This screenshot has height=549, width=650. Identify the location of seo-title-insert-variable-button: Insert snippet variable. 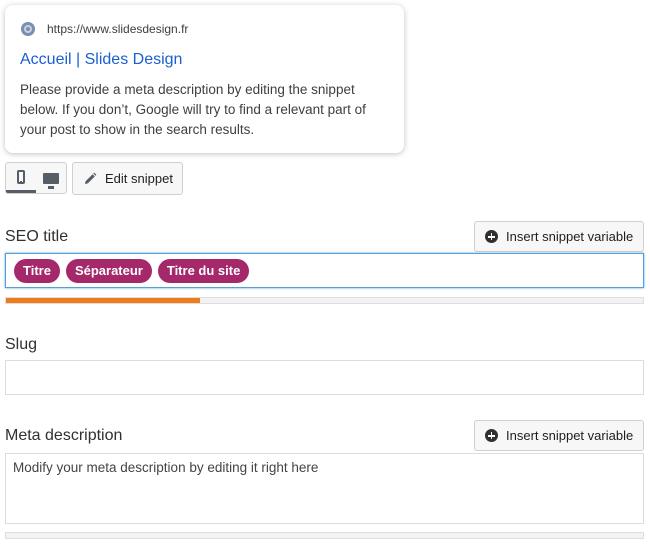
(559, 236).